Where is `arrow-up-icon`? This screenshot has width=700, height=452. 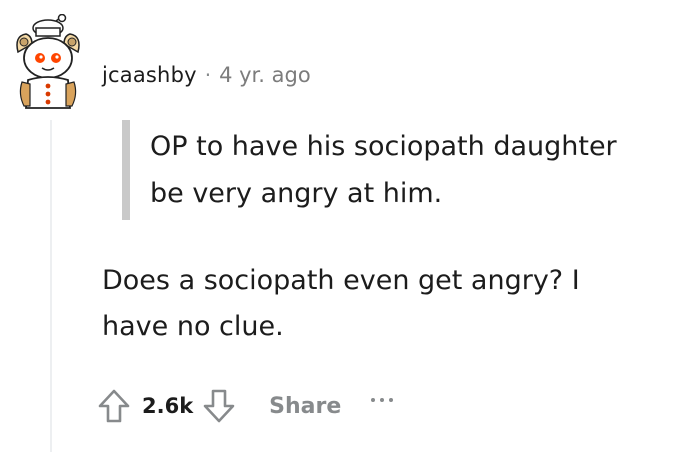
arrow-up-icon is located at coordinates (114, 406).